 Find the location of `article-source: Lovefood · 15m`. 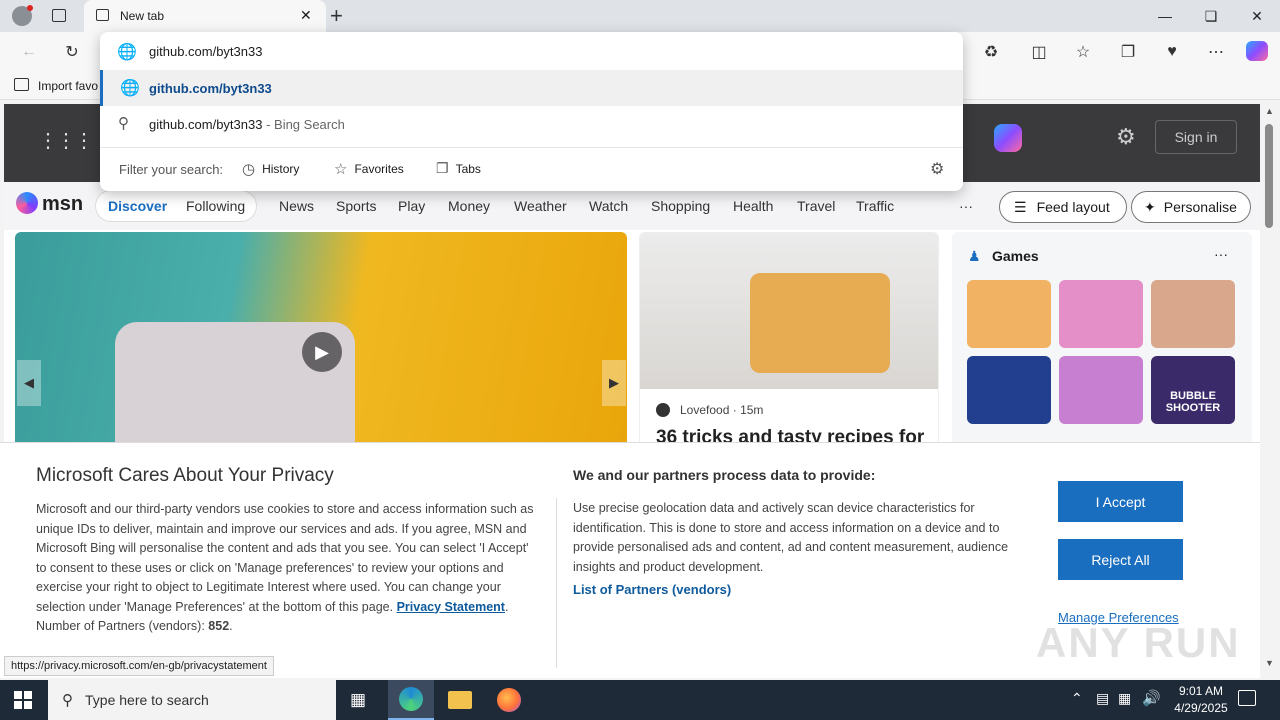

article-source: Lovefood · 15m is located at coordinates (722, 410).